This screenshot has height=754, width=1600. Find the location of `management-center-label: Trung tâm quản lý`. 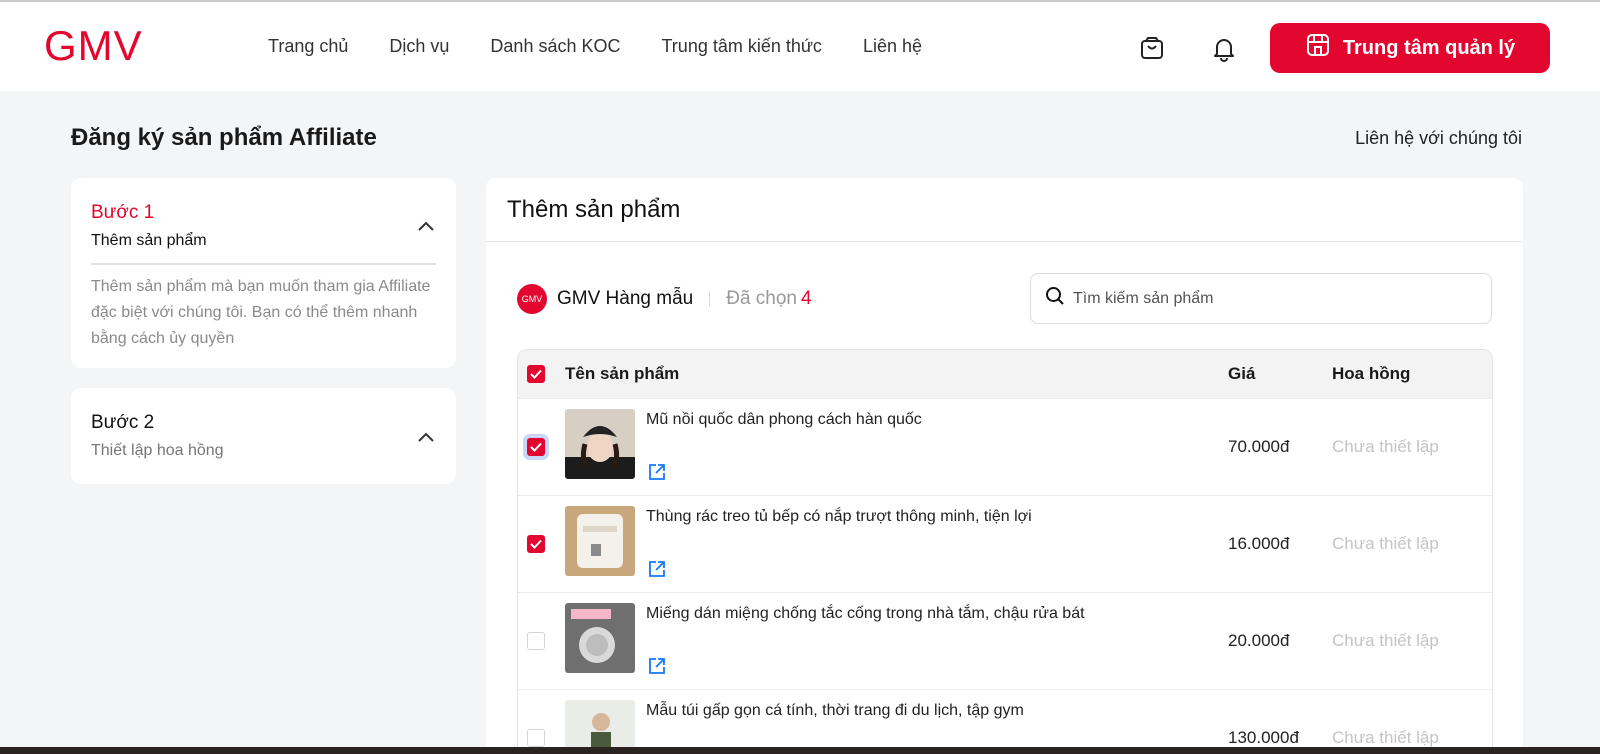

management-center-label: Trung tâm quản lý is located at coordinates (1429, 47).